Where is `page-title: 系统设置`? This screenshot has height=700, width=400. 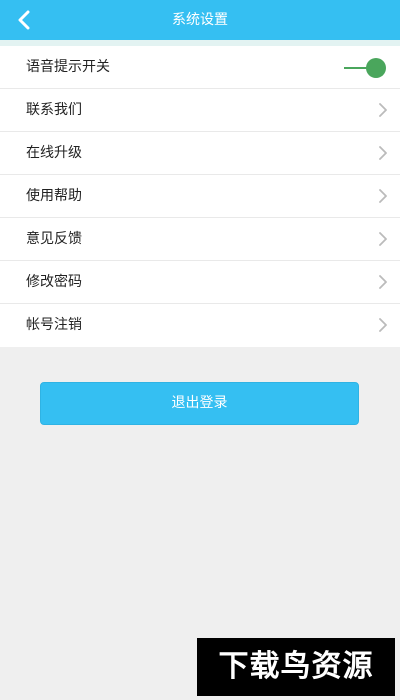 page-title: 系统设置 is located at coordinates (200, 20).